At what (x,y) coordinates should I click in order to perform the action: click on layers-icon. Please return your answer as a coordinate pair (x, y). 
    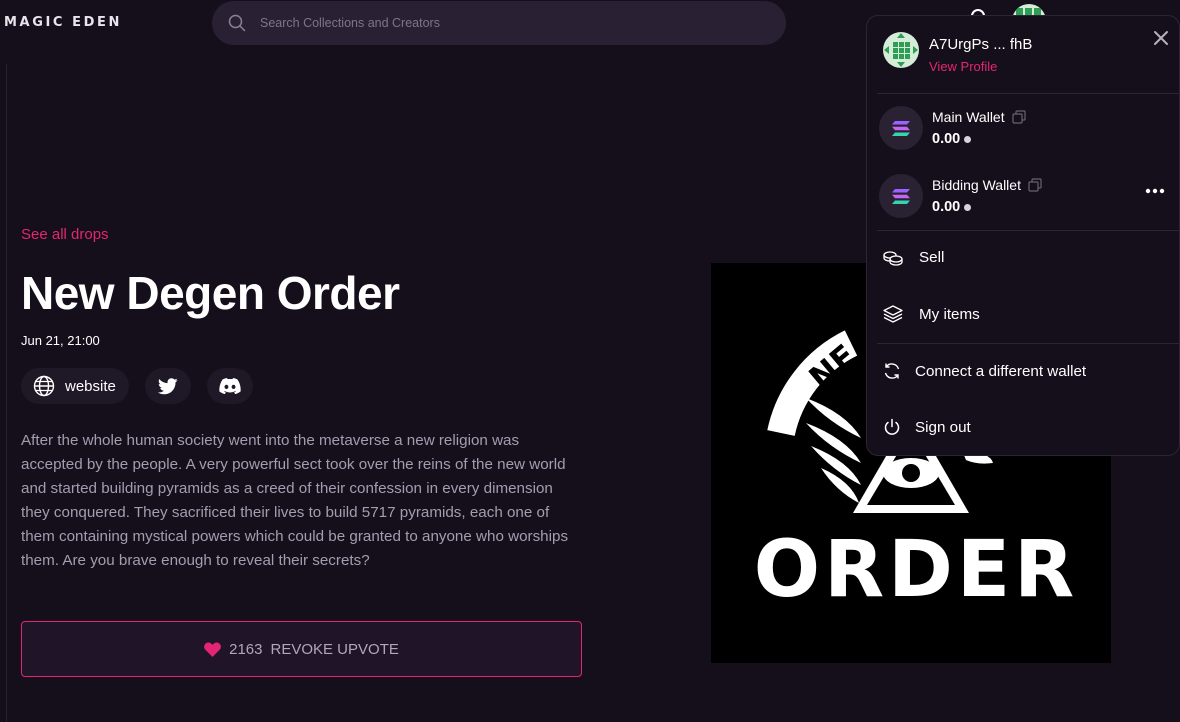
    Looking at the image, I should click on (893, 314).